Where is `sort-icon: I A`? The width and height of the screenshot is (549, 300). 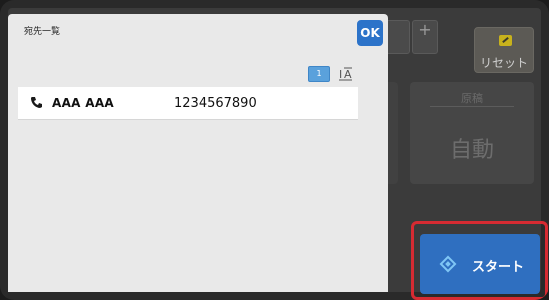 sort-icon: I A is located at coordinates (346, 74).